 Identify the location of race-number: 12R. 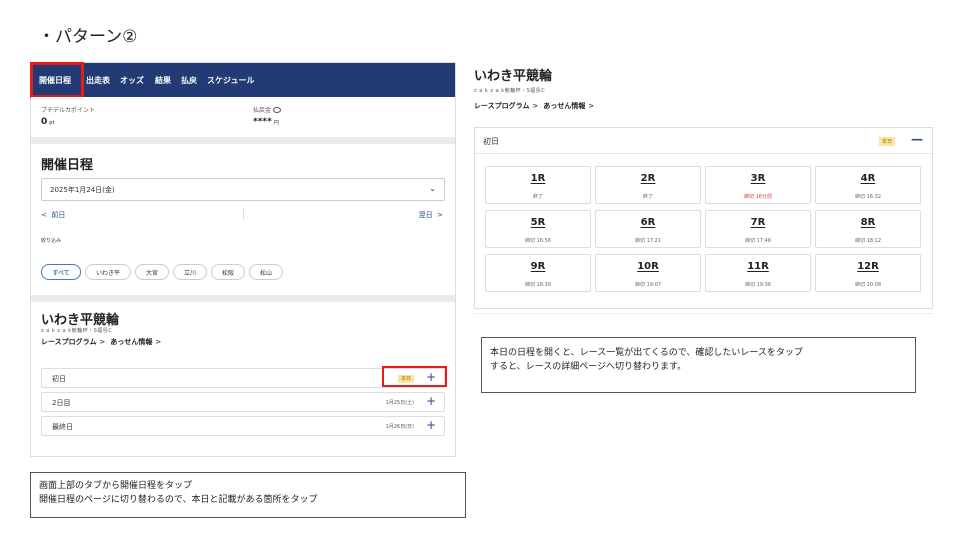
(868, 266).